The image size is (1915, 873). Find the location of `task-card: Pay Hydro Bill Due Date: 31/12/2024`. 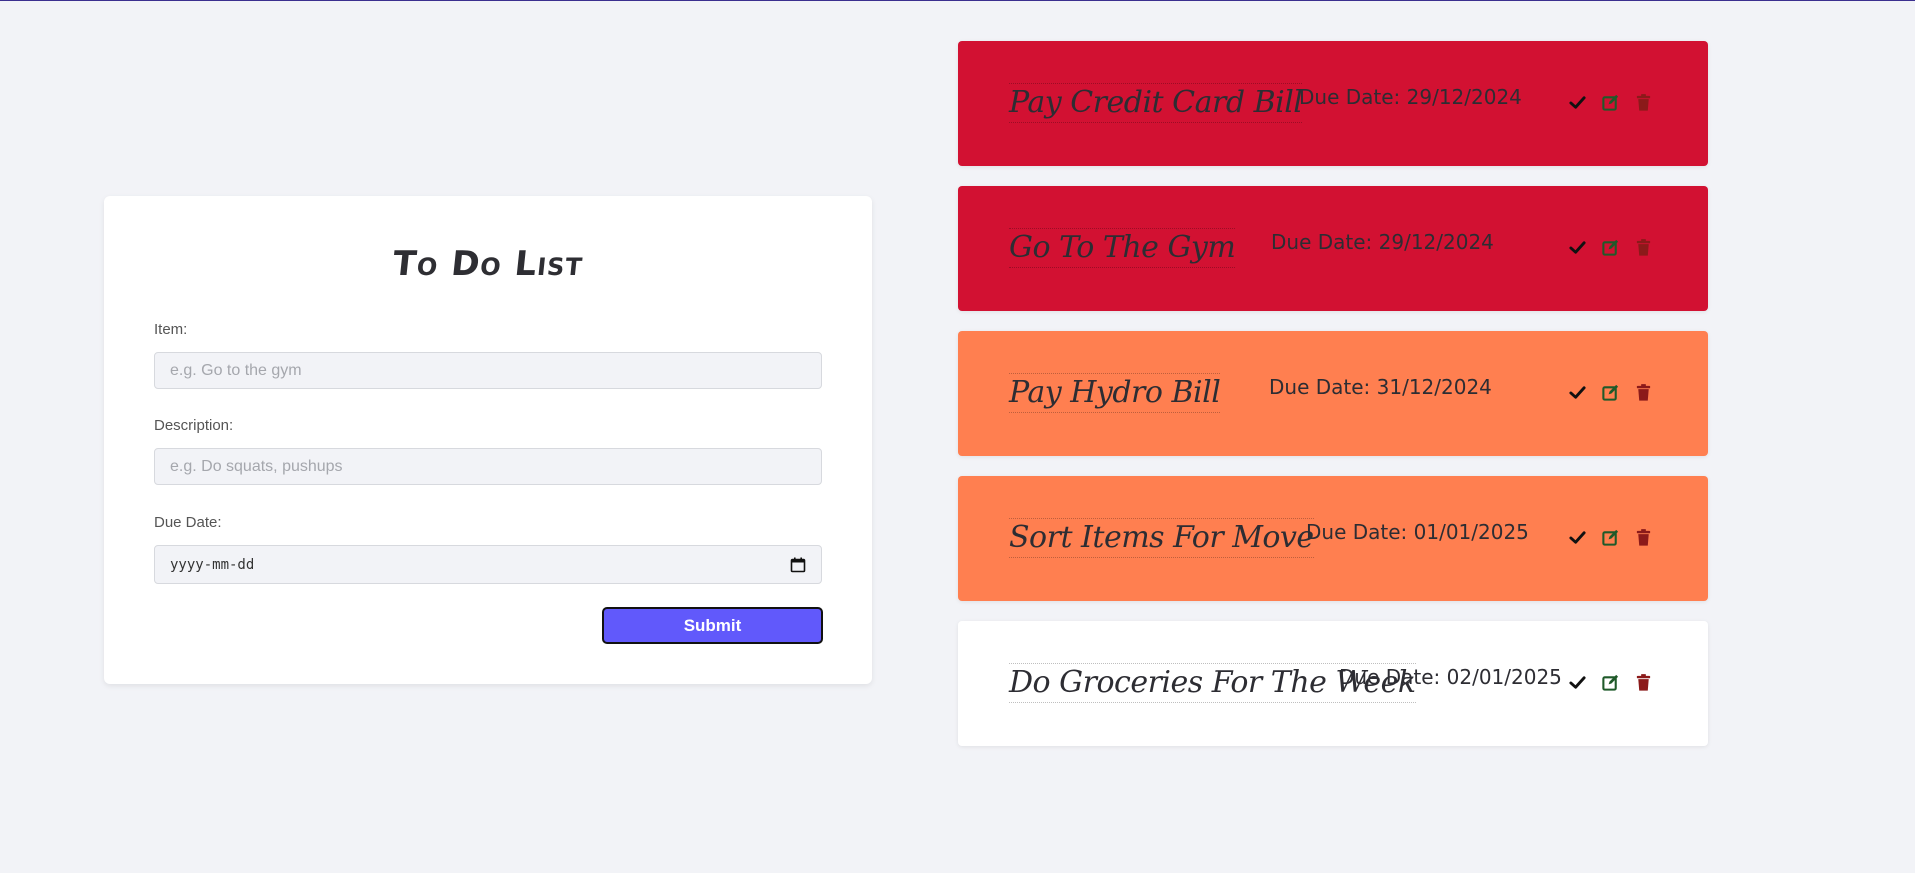

task-card: Pay Hydro Bill Due Date: 31/12/2024 is located at coordinates (1333, 393).